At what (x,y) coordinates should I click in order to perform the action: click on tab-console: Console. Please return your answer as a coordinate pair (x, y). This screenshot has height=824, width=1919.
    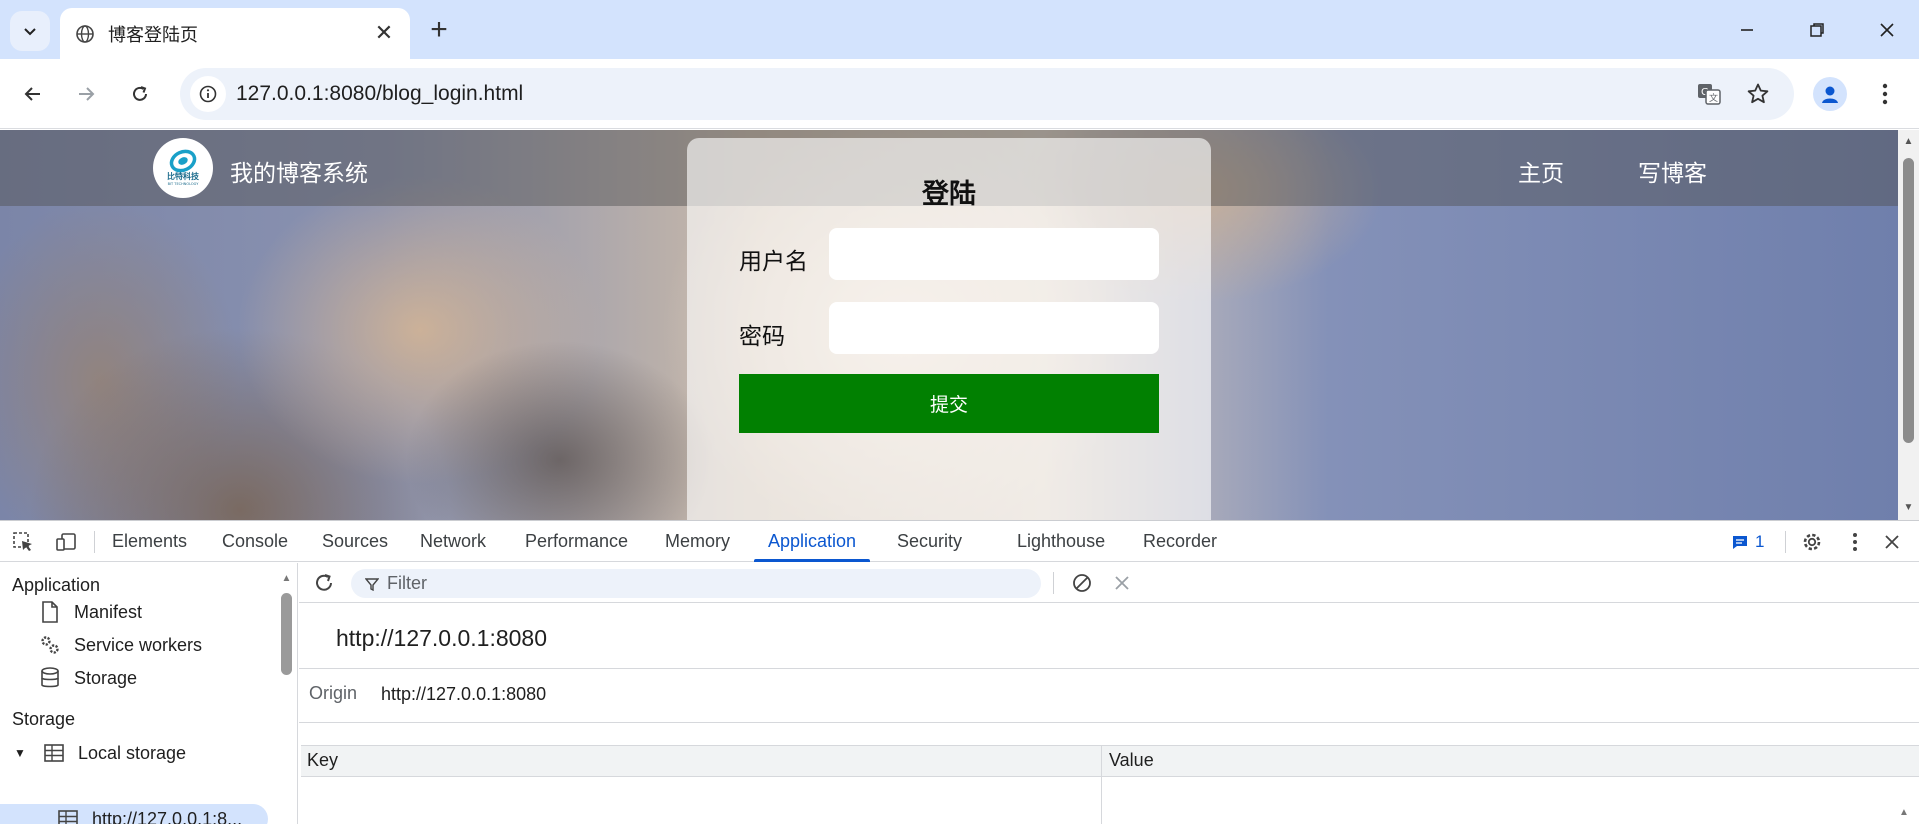
    Looking at the image, I should click on (255, 541).